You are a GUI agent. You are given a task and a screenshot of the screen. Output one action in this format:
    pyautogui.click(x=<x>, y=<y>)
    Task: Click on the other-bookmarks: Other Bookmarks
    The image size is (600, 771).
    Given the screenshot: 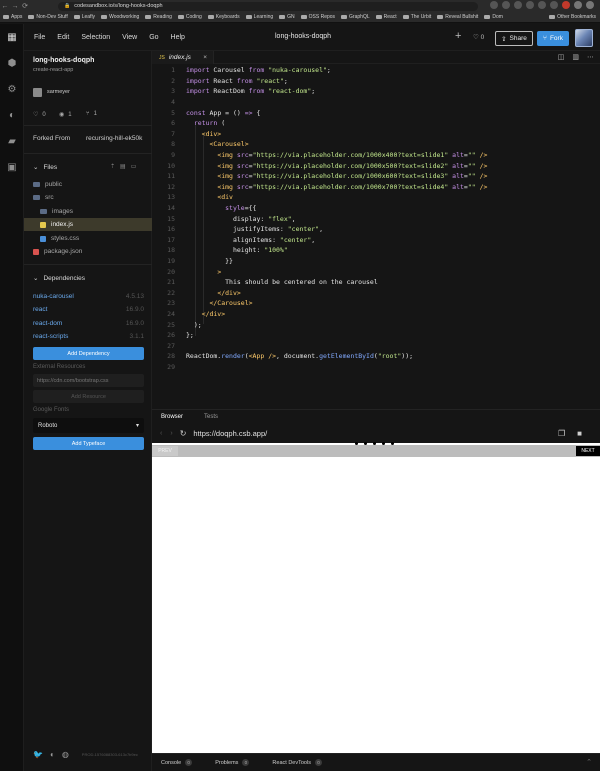 What is the action you would take?
    pyautogui.click(x=574, y=17)
    